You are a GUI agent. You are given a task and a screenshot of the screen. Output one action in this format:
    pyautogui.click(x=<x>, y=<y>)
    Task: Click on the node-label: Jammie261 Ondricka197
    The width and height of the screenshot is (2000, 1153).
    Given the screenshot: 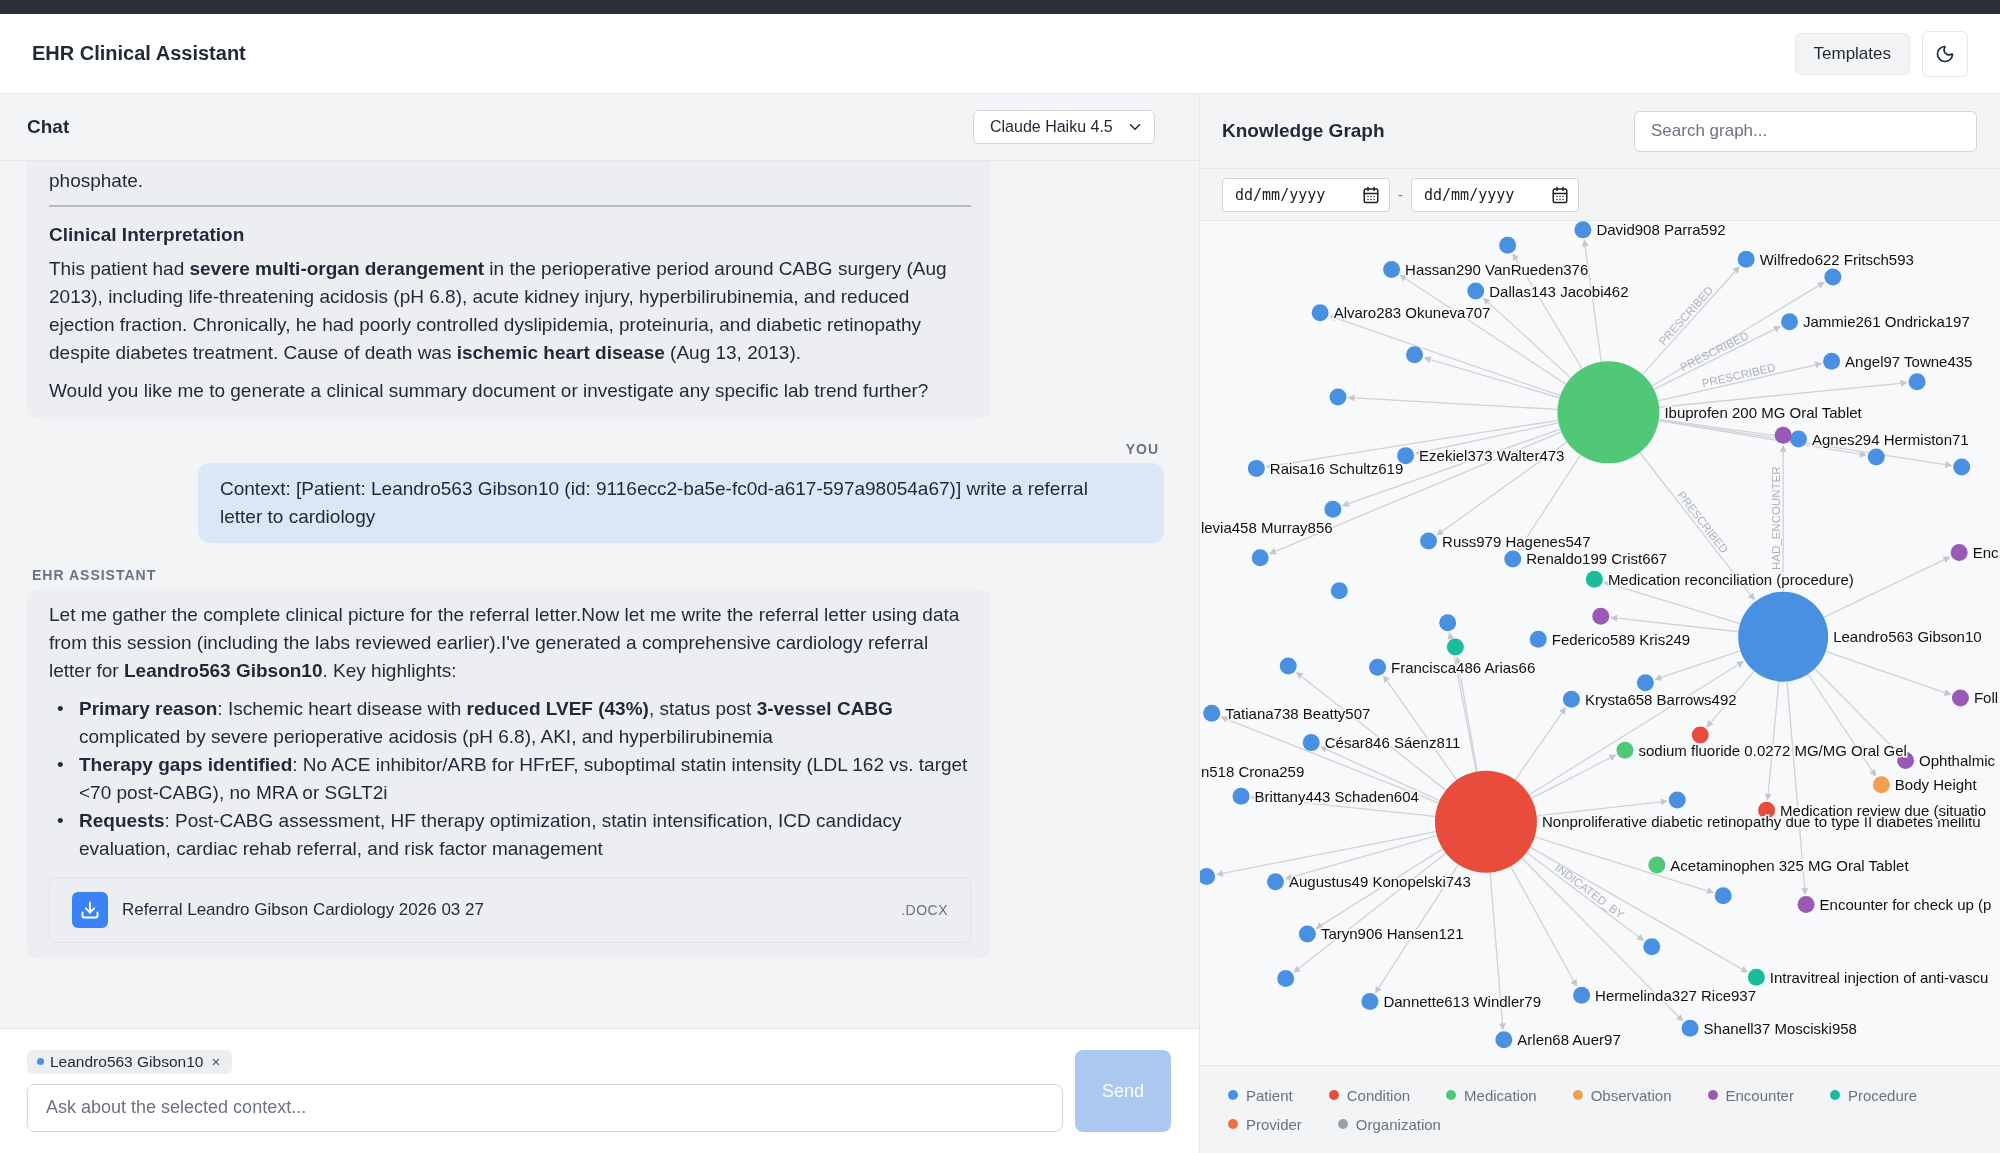 What is the action you would take?
    pyautogui.click(x=1886, y=322)
    